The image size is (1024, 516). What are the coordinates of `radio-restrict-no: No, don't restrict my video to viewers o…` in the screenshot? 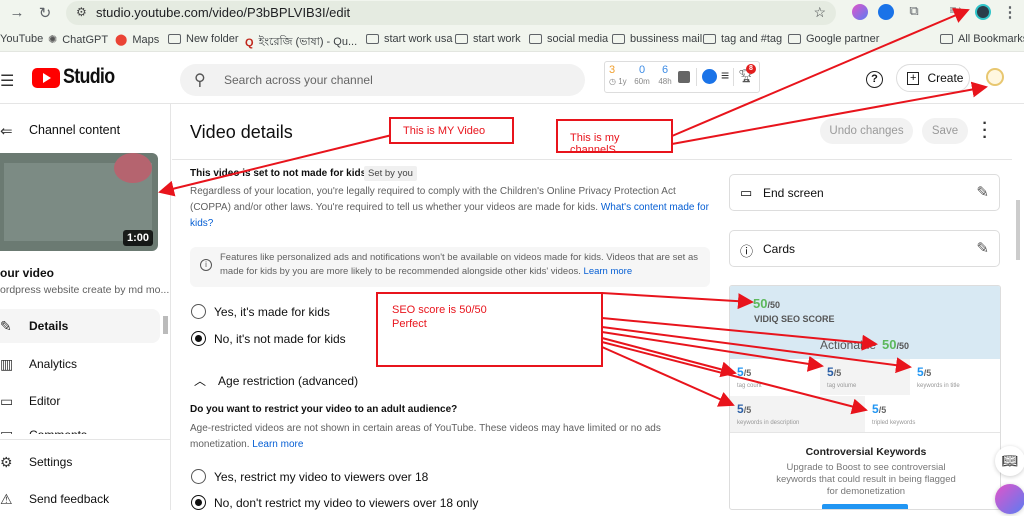 It's located at (334, 502).